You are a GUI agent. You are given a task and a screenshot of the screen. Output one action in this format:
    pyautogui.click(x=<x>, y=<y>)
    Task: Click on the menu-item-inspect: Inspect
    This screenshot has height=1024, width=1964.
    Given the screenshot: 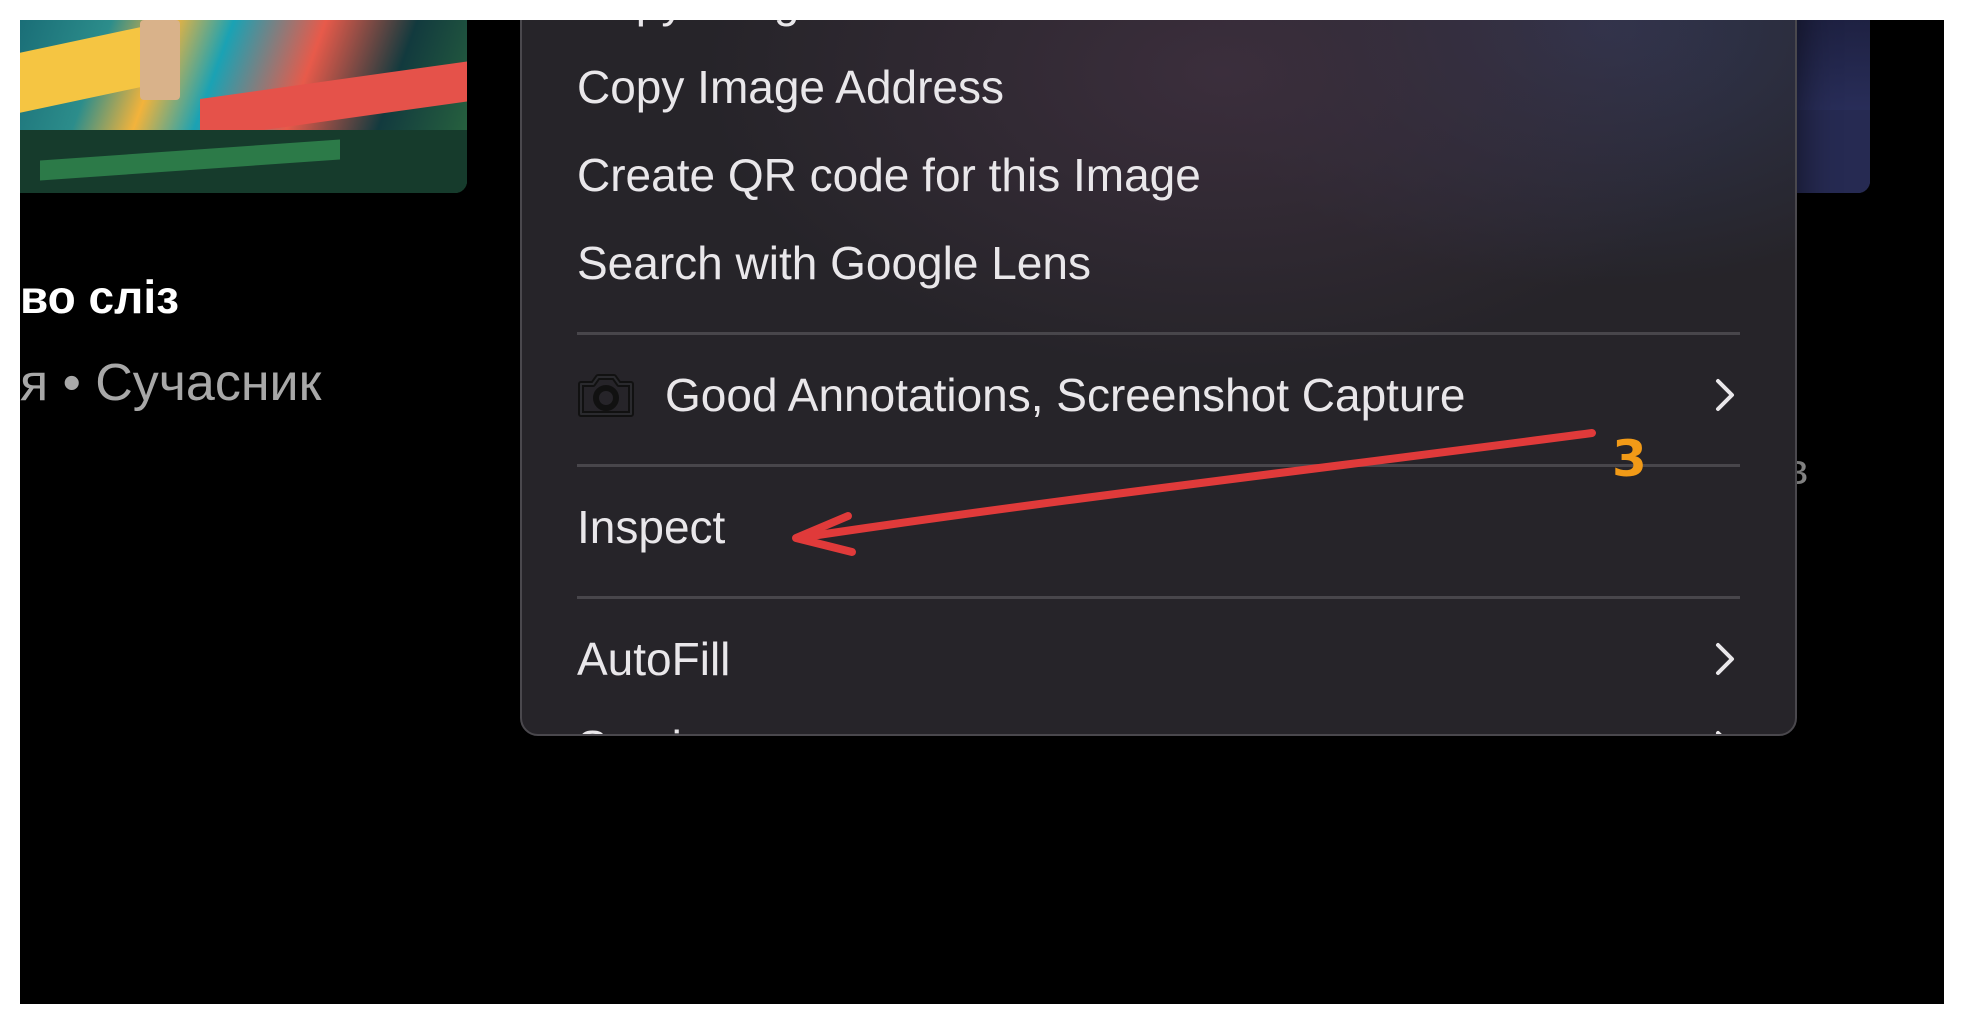 What is the action you would take?
    pyautogui.click(x=1158, y=527)
    